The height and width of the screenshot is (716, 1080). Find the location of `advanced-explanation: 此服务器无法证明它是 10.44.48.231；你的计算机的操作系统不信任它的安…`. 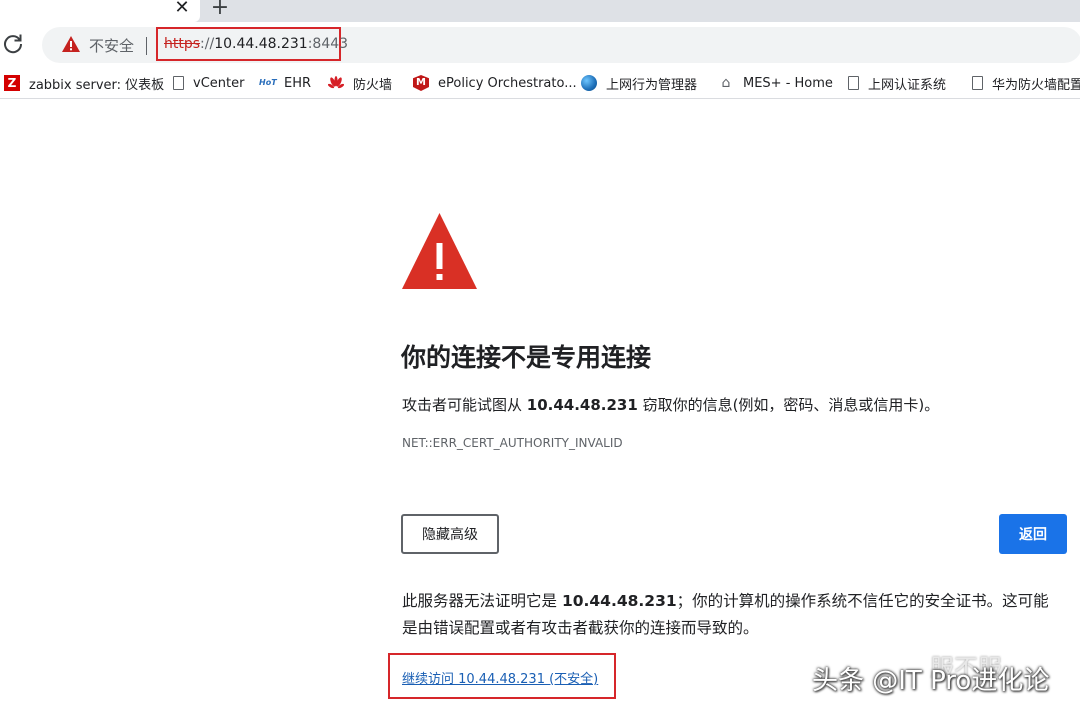

advanced-explanation: 此服务器无法证明它是 10.44.48.231；你的计算机的操作系统不信任它的安… is located at coordinates (733, 615).